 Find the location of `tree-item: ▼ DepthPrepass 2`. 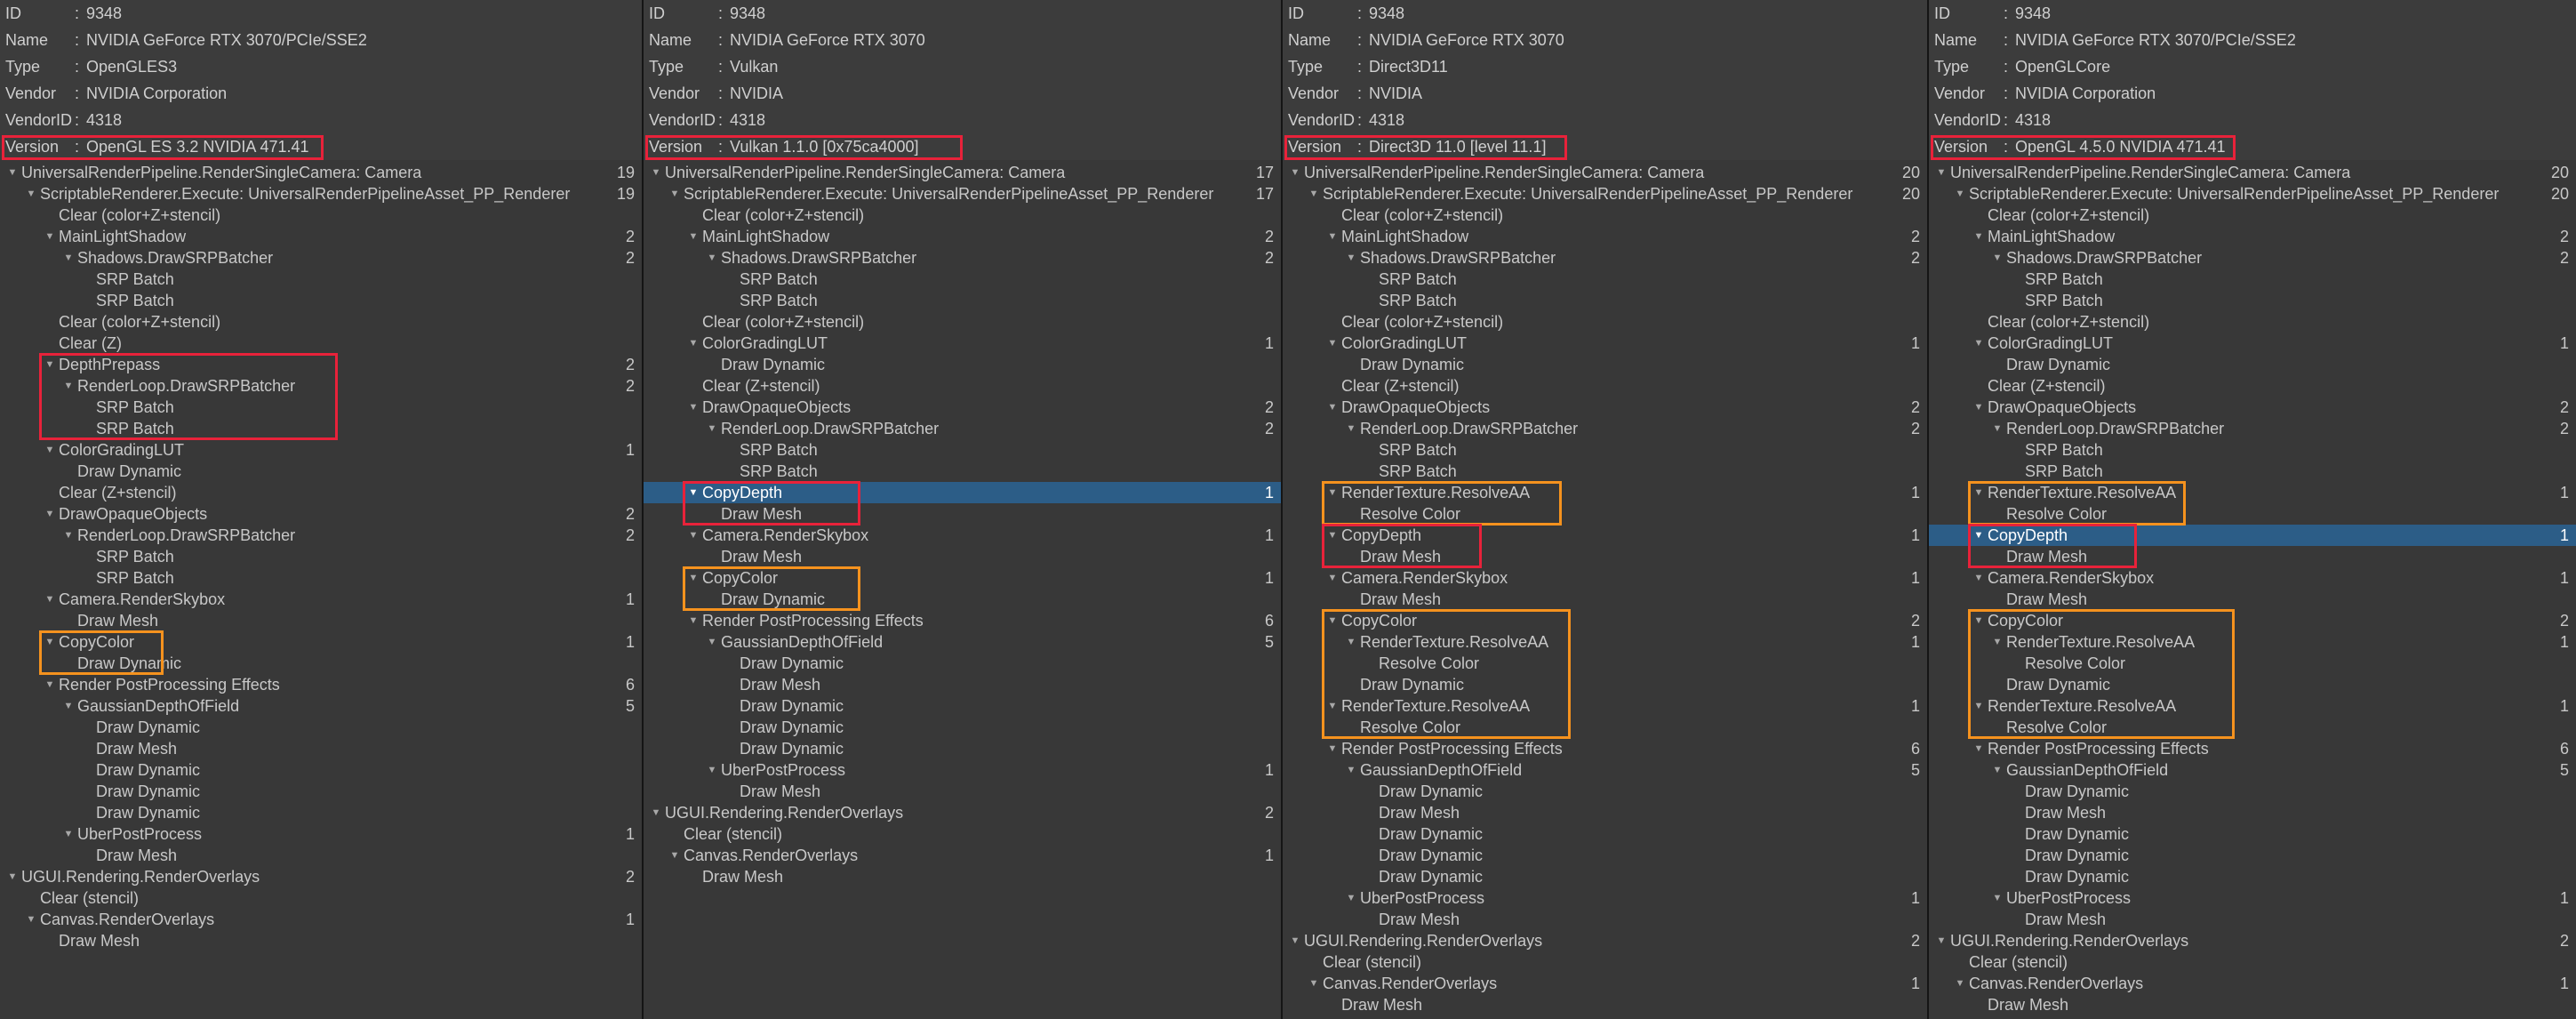

tree-item: ▼ DepthPrepass 2 is located at coordinates (321, 364).